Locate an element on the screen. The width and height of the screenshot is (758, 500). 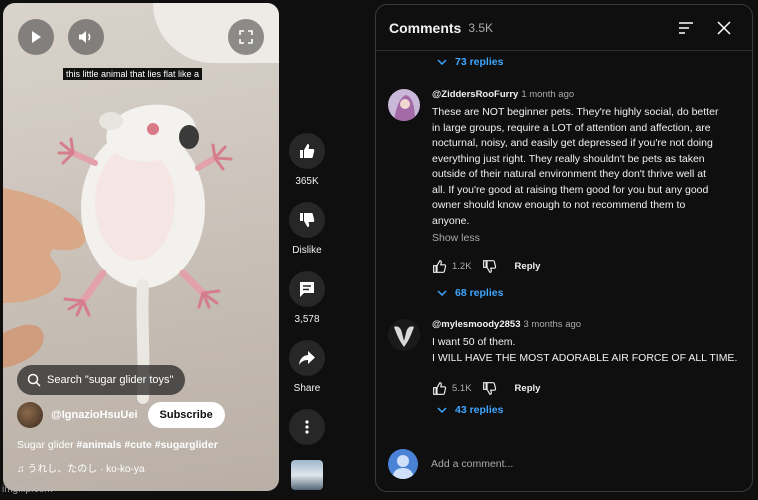
dislike-label: Dislike is located at coordinates (307, 250).